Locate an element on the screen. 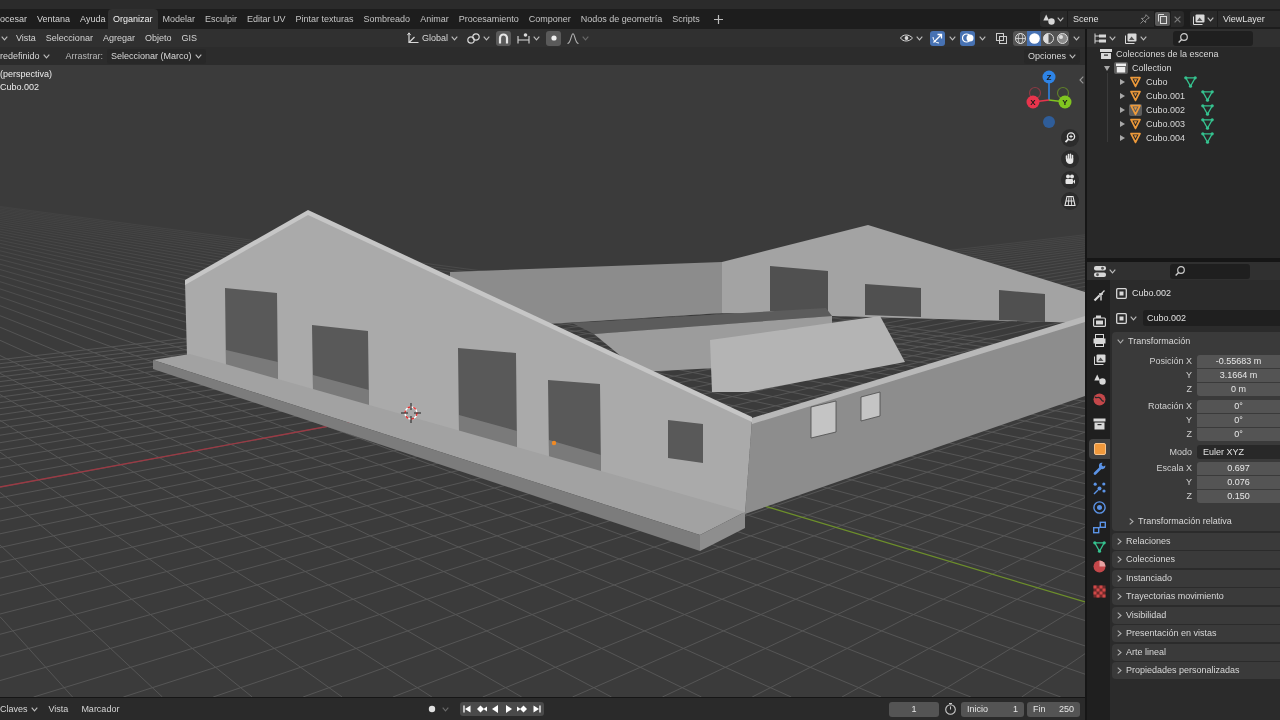  gizmo-toggle is located at coordinates (937, 38).